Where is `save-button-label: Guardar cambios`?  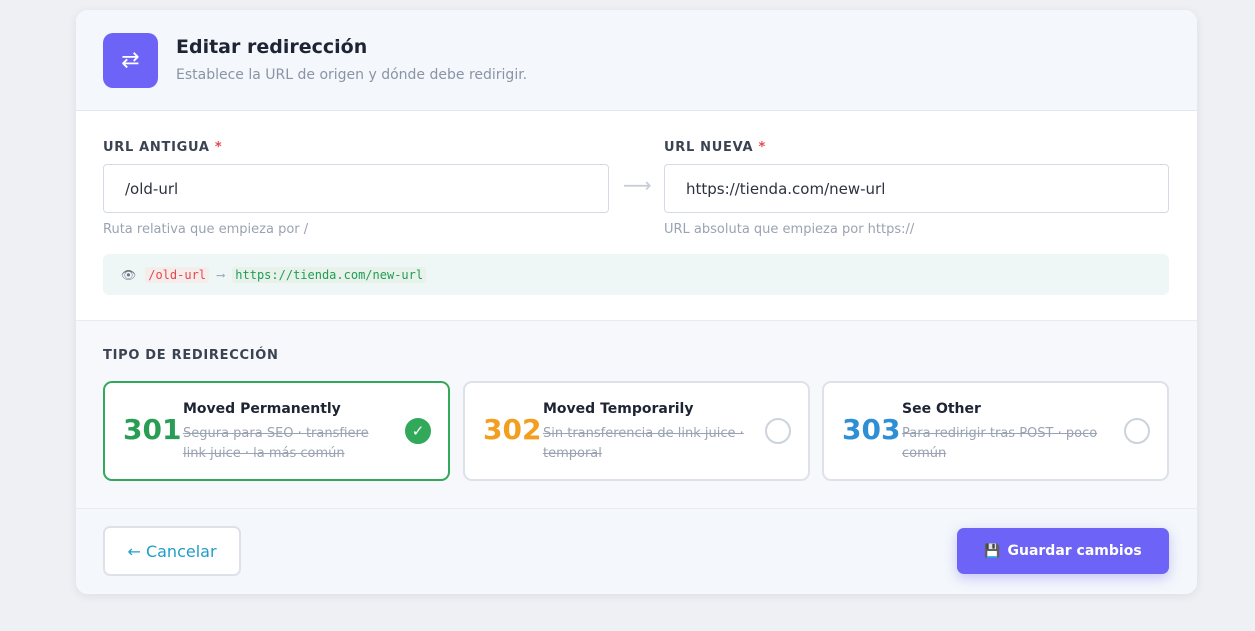
save-button-label: Guardar cambios is located at coordinates (1074, 551).